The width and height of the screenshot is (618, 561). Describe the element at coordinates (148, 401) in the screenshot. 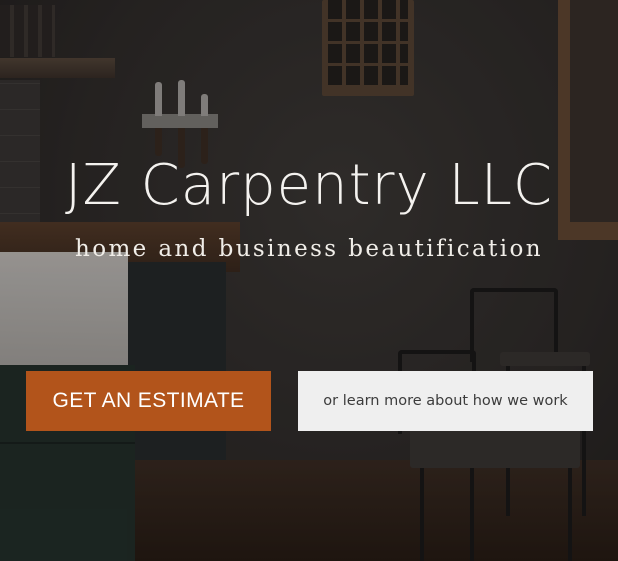

I see `get-estimate-button: GET AN ESTIMATE` at that location.